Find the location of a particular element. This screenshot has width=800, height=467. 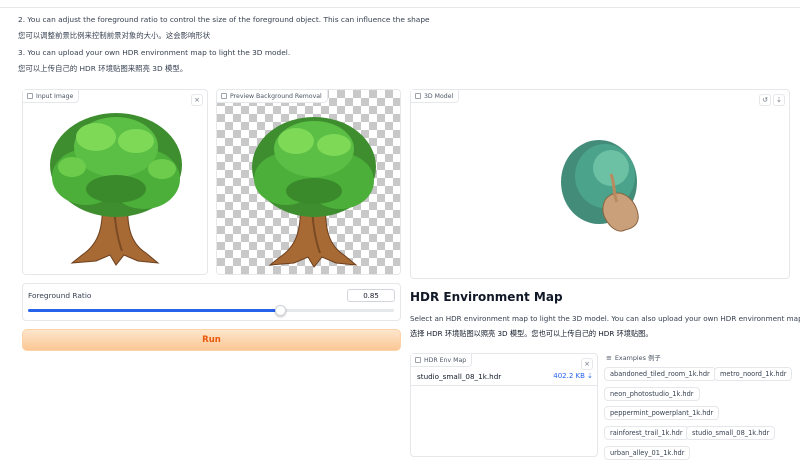

model-label: 3D Model is located at coordinates (435, 96).